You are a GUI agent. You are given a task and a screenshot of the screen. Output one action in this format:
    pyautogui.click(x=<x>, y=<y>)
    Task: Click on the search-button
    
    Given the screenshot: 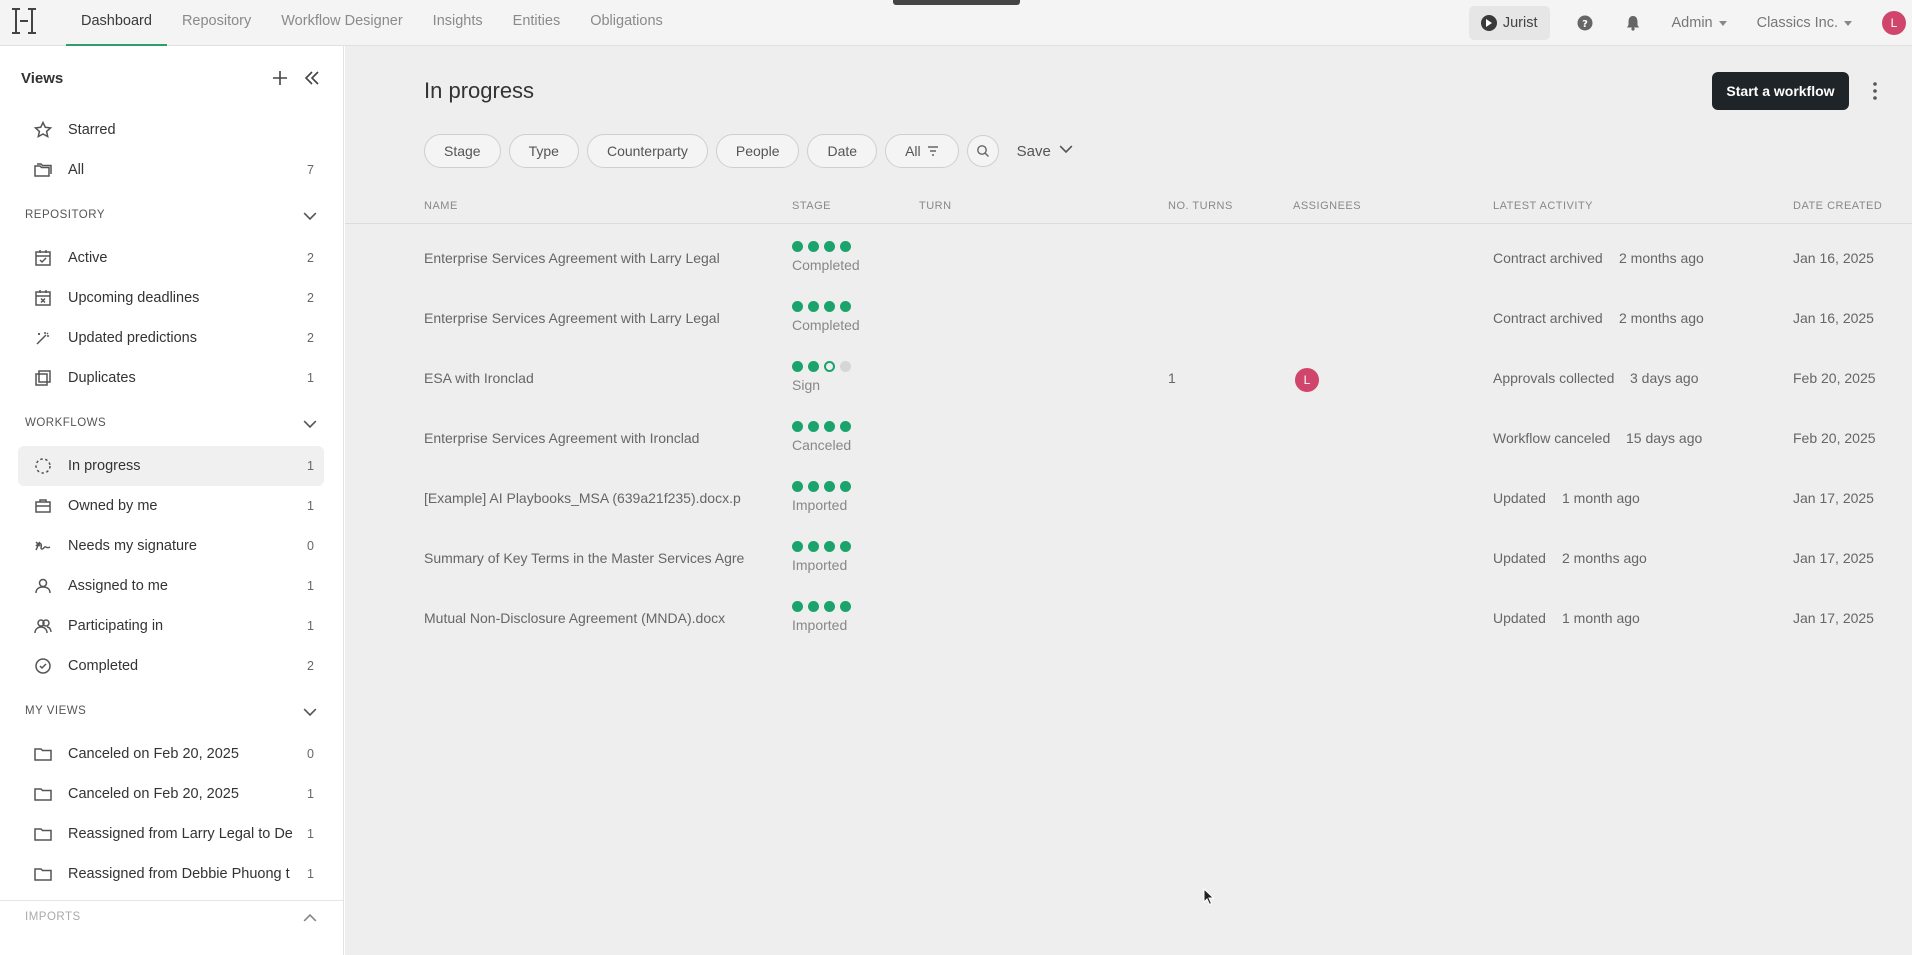 What is the action you would take?
    pyautogui.click(x=982, y=151)
    